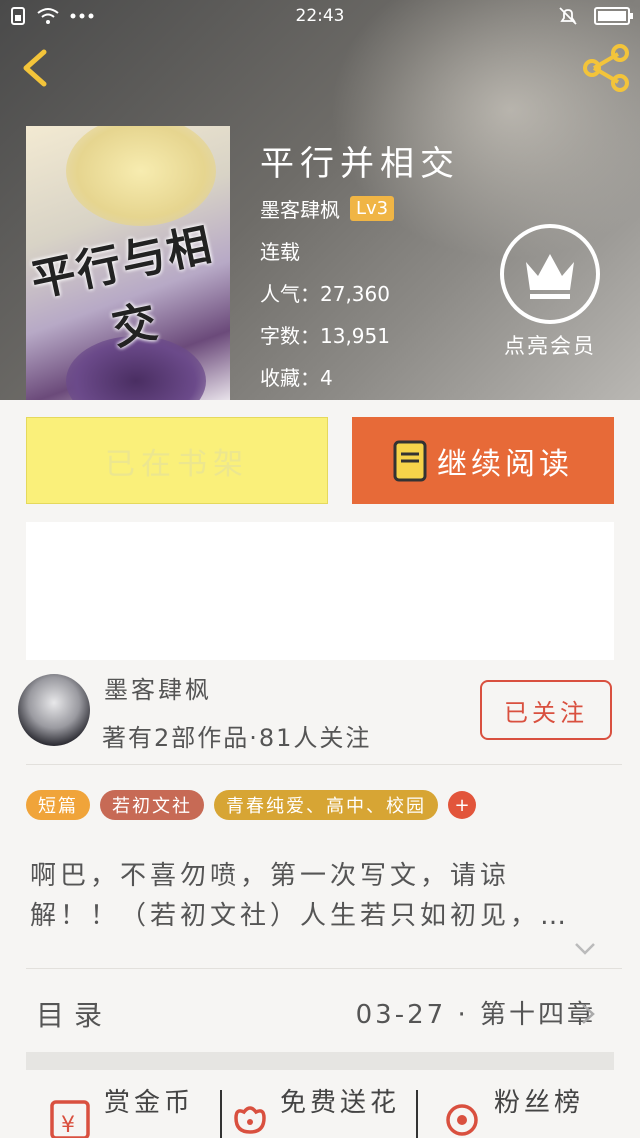  What do you see at coordinates (320, 1061) in the screenshot?
I see `section-gap` at bounding box center [320, 1061].